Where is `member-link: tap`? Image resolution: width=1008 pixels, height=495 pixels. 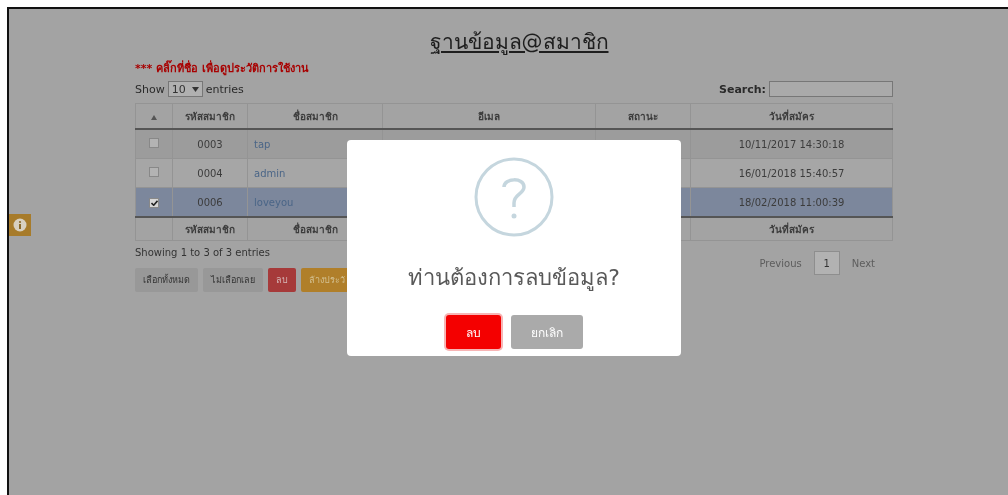
member-link: tap is located at coordinates (262, 144).